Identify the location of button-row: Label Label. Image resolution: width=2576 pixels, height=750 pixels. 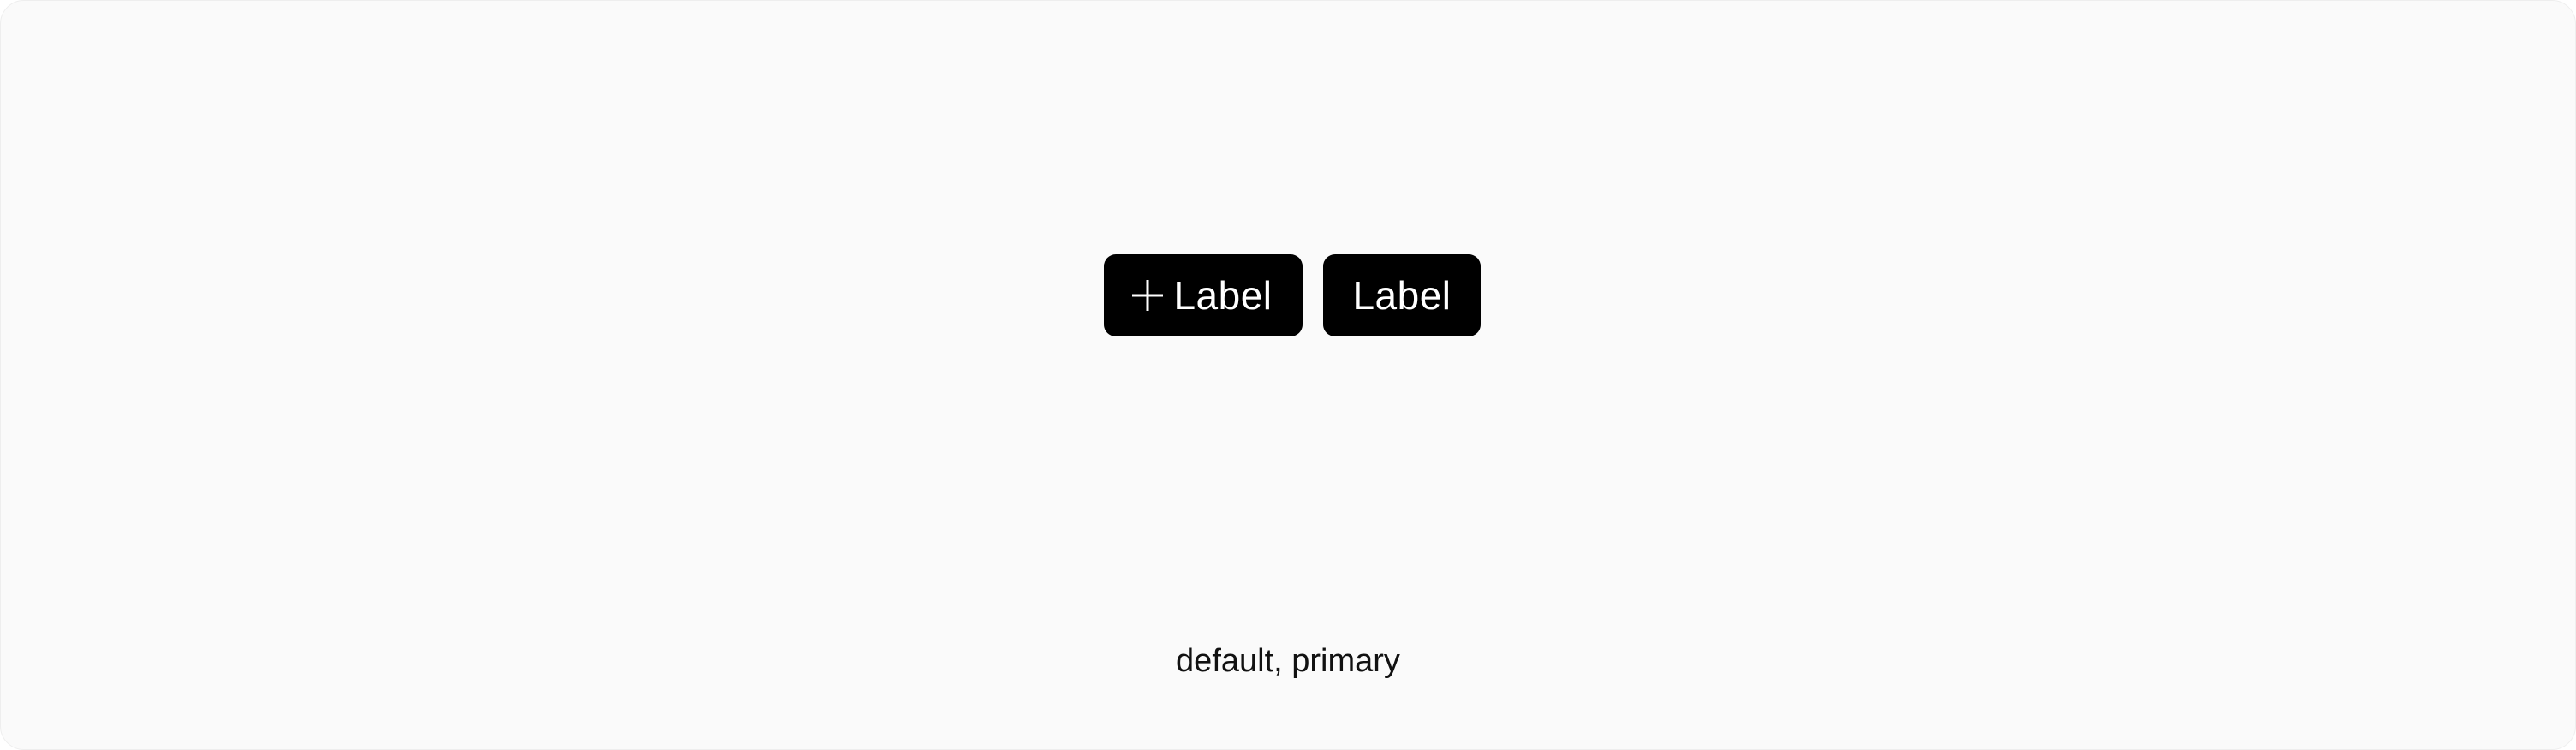
(1292, 295).